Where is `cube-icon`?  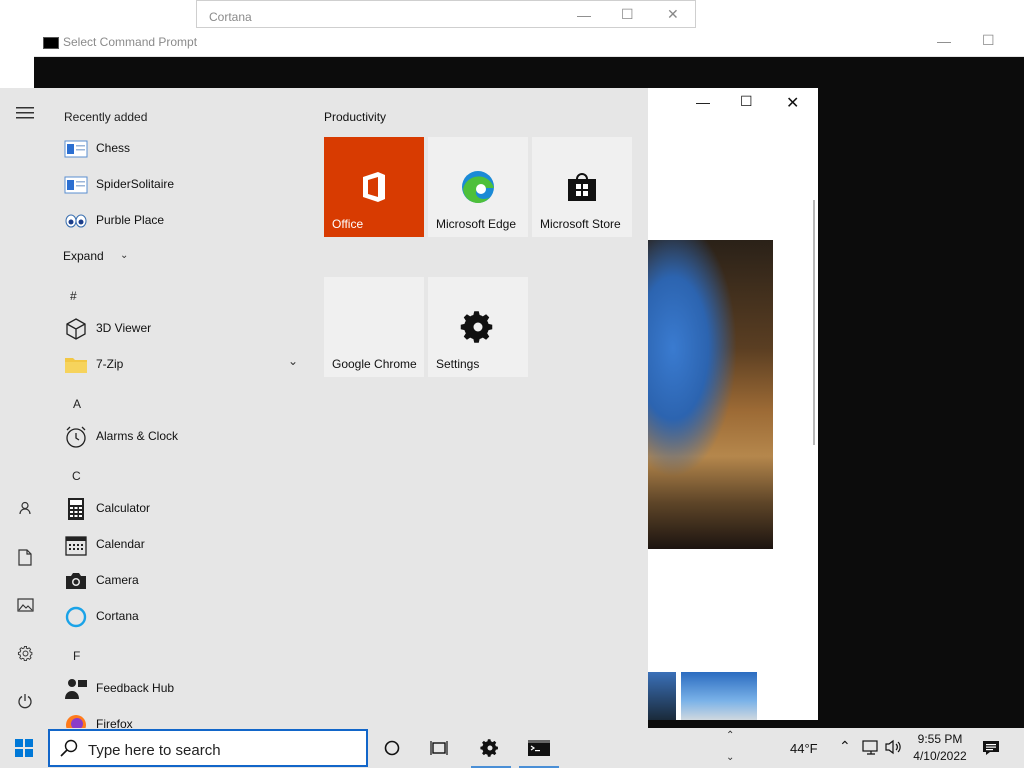
cube-icon is located at coordinates (76, 329).